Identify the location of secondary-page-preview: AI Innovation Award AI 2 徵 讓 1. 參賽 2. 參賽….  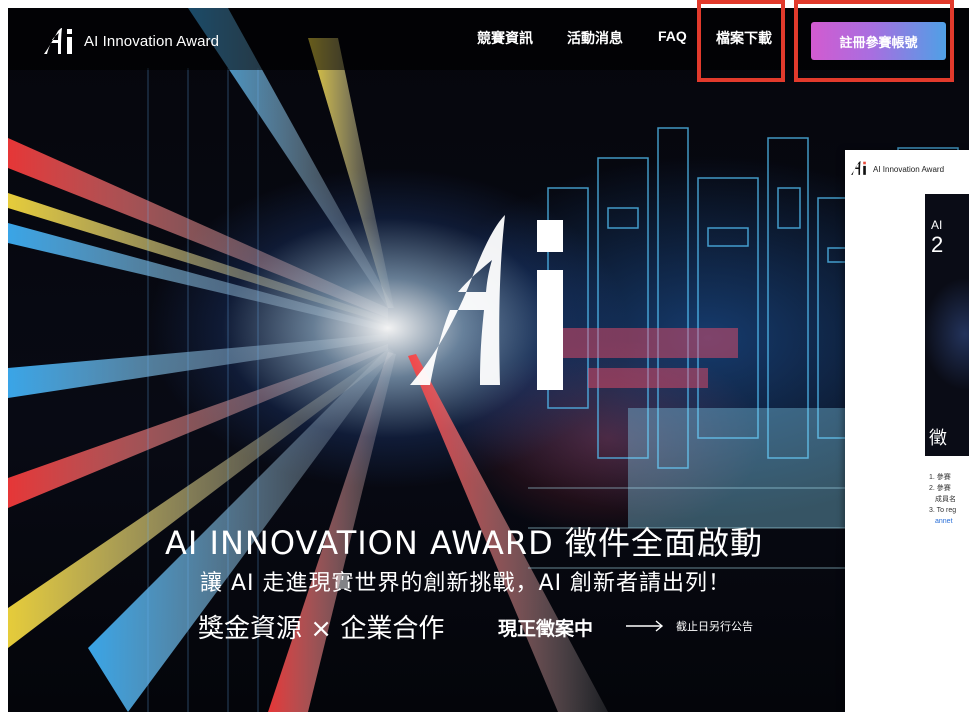
(907, 431).